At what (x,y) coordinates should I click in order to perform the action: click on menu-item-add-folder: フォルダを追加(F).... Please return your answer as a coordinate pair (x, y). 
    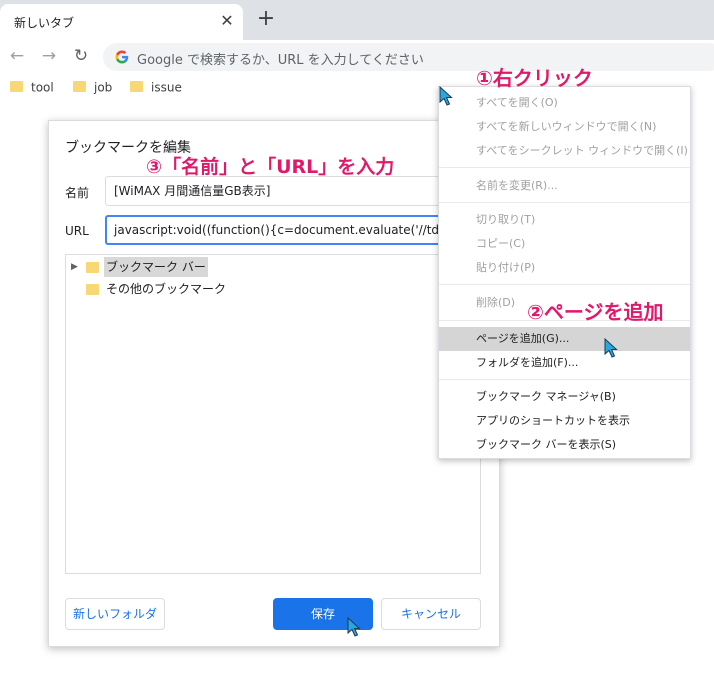
    Looking at the image, I should click on (564, 363).